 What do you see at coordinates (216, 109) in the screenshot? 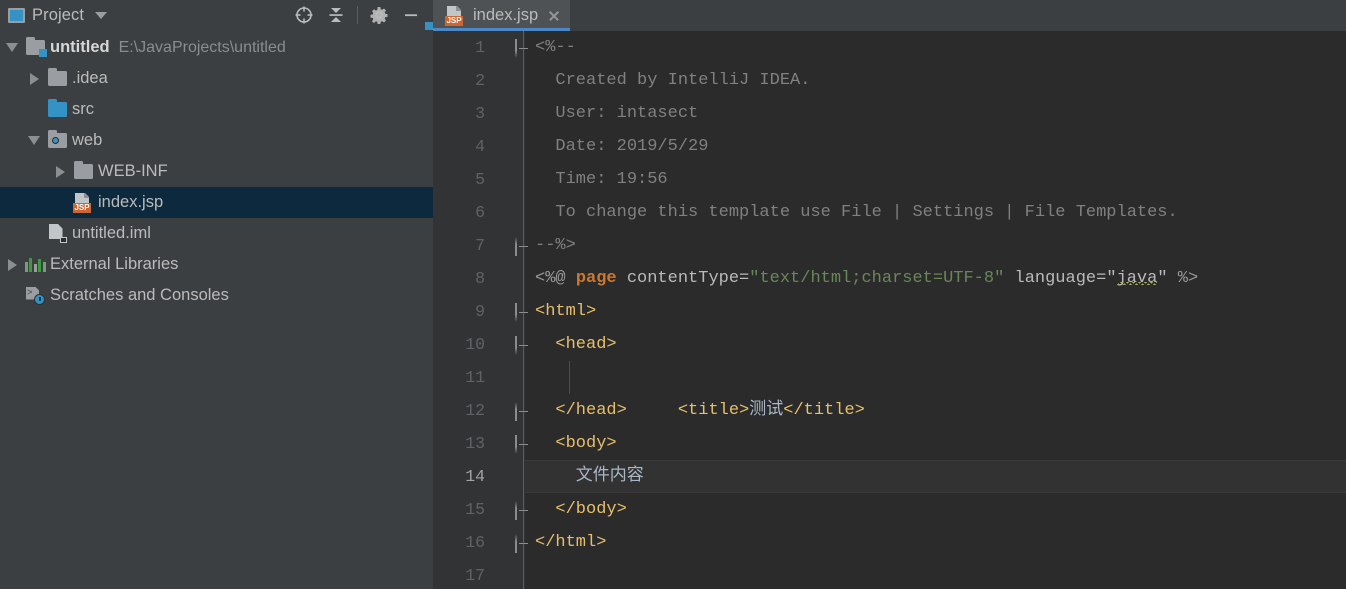
I see `tree-node-src: src` at bounding box center [216, 109].